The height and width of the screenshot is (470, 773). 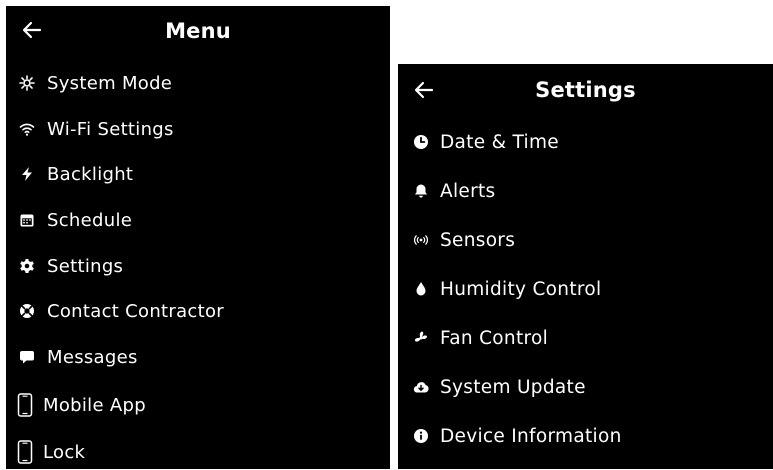 What do you see at coordinates (468, 191) in the screenshot?
I see `settings-item-label: Alerts` at bounding box center [468, 191].